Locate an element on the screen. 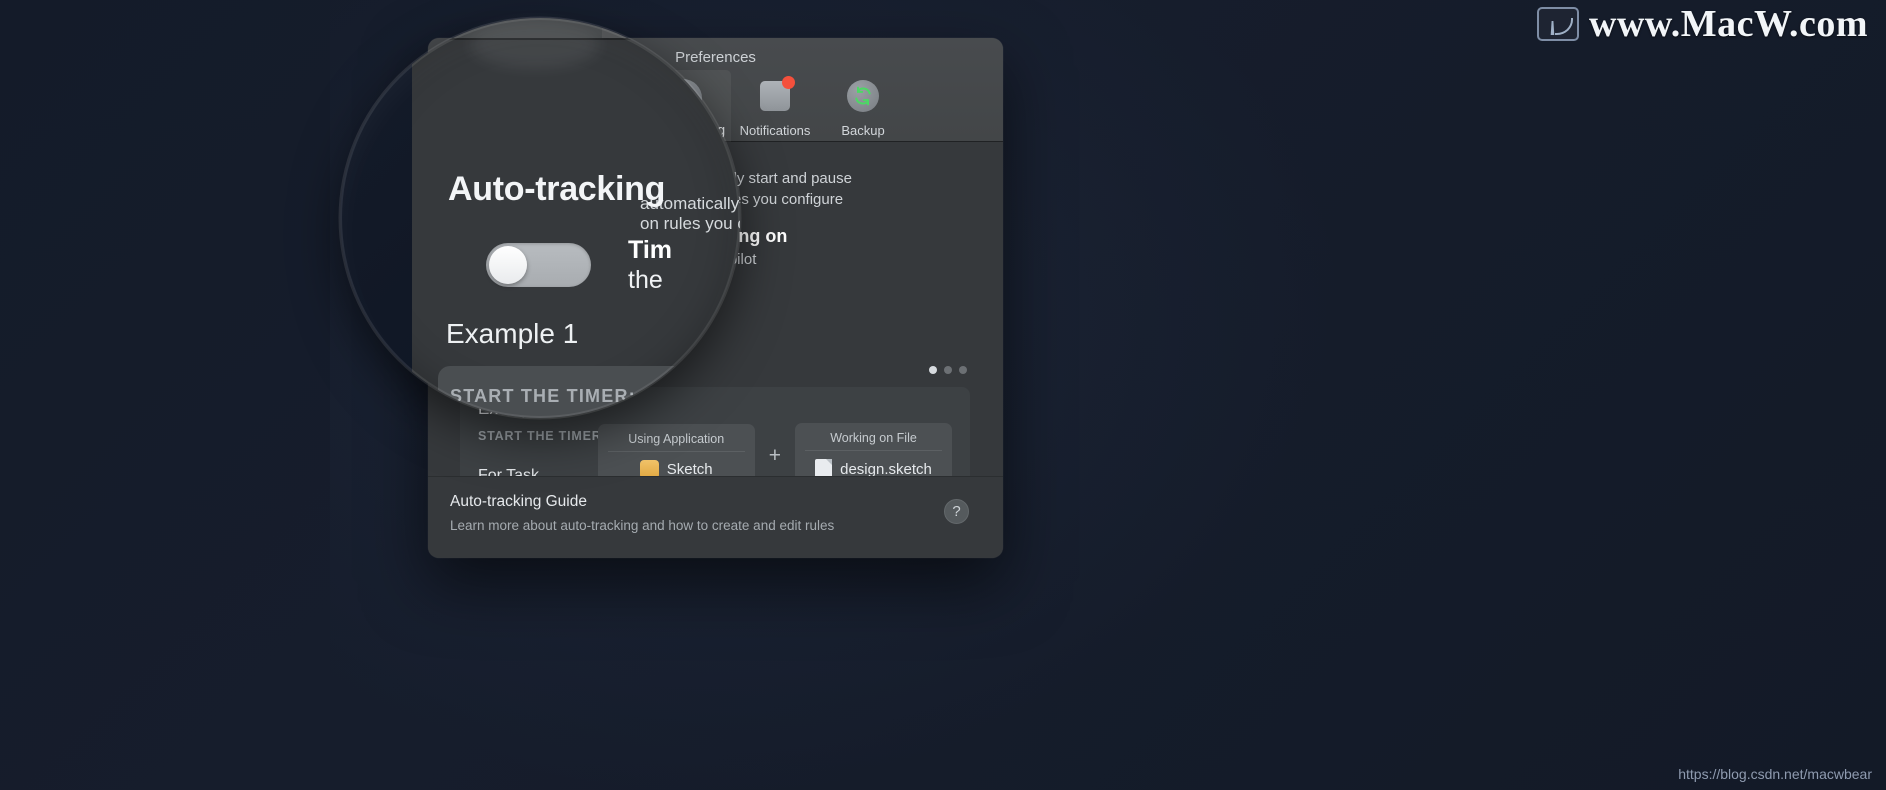 This screenshot has width=1886, height=790. magnifier-selected-tab is located at coordinates (661, 28).